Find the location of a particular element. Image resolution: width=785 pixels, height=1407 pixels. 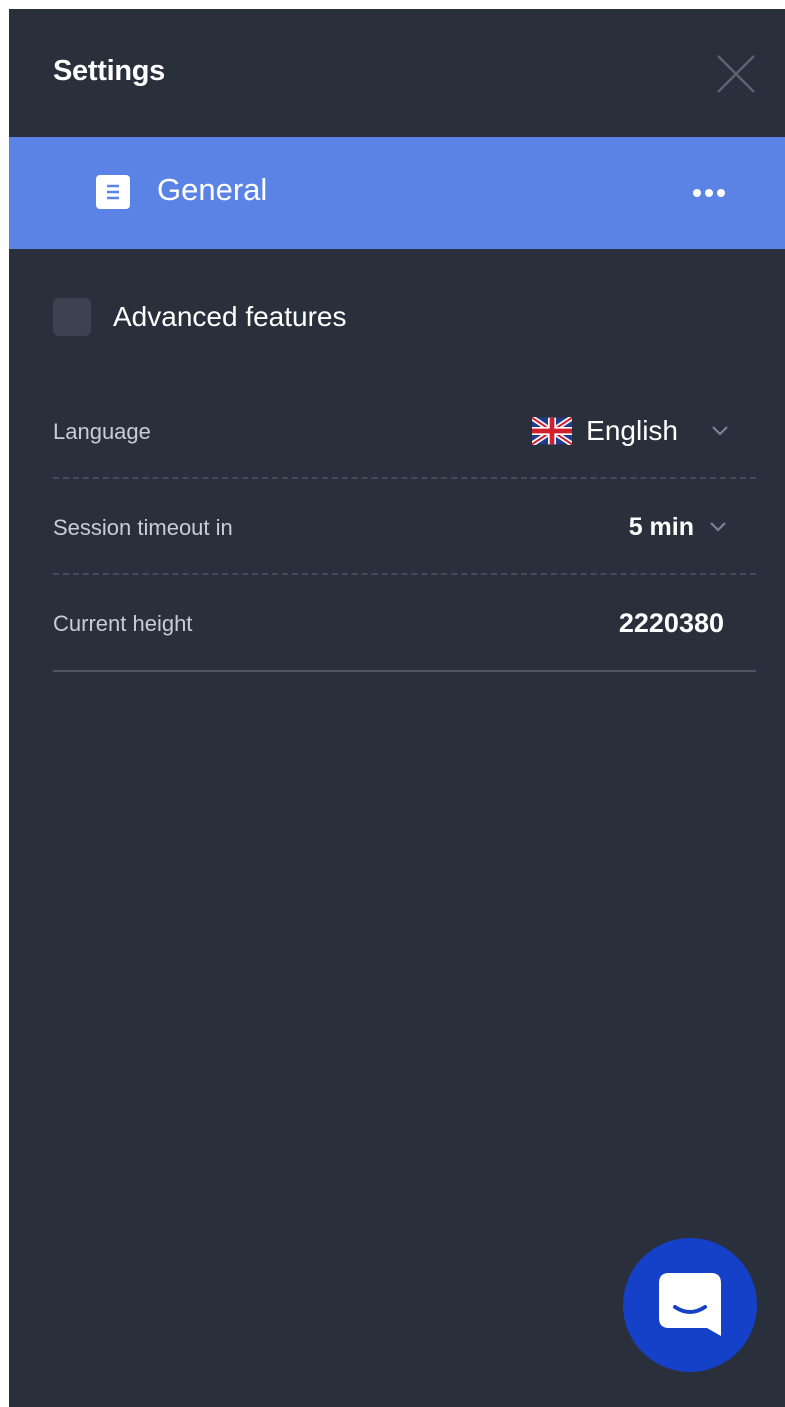

section-label: General is located at coordinates (212, 189).